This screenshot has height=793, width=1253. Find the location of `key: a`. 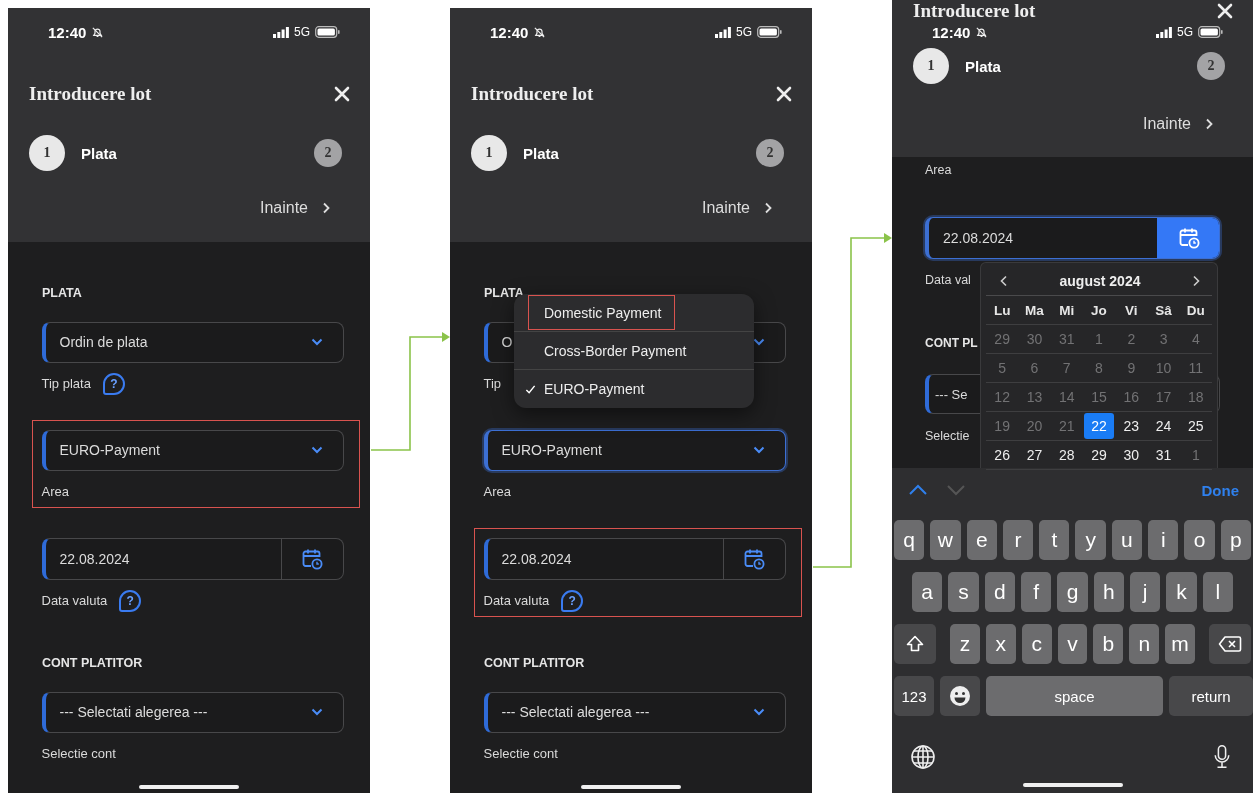

key: a is located at coordinates (927, 592).